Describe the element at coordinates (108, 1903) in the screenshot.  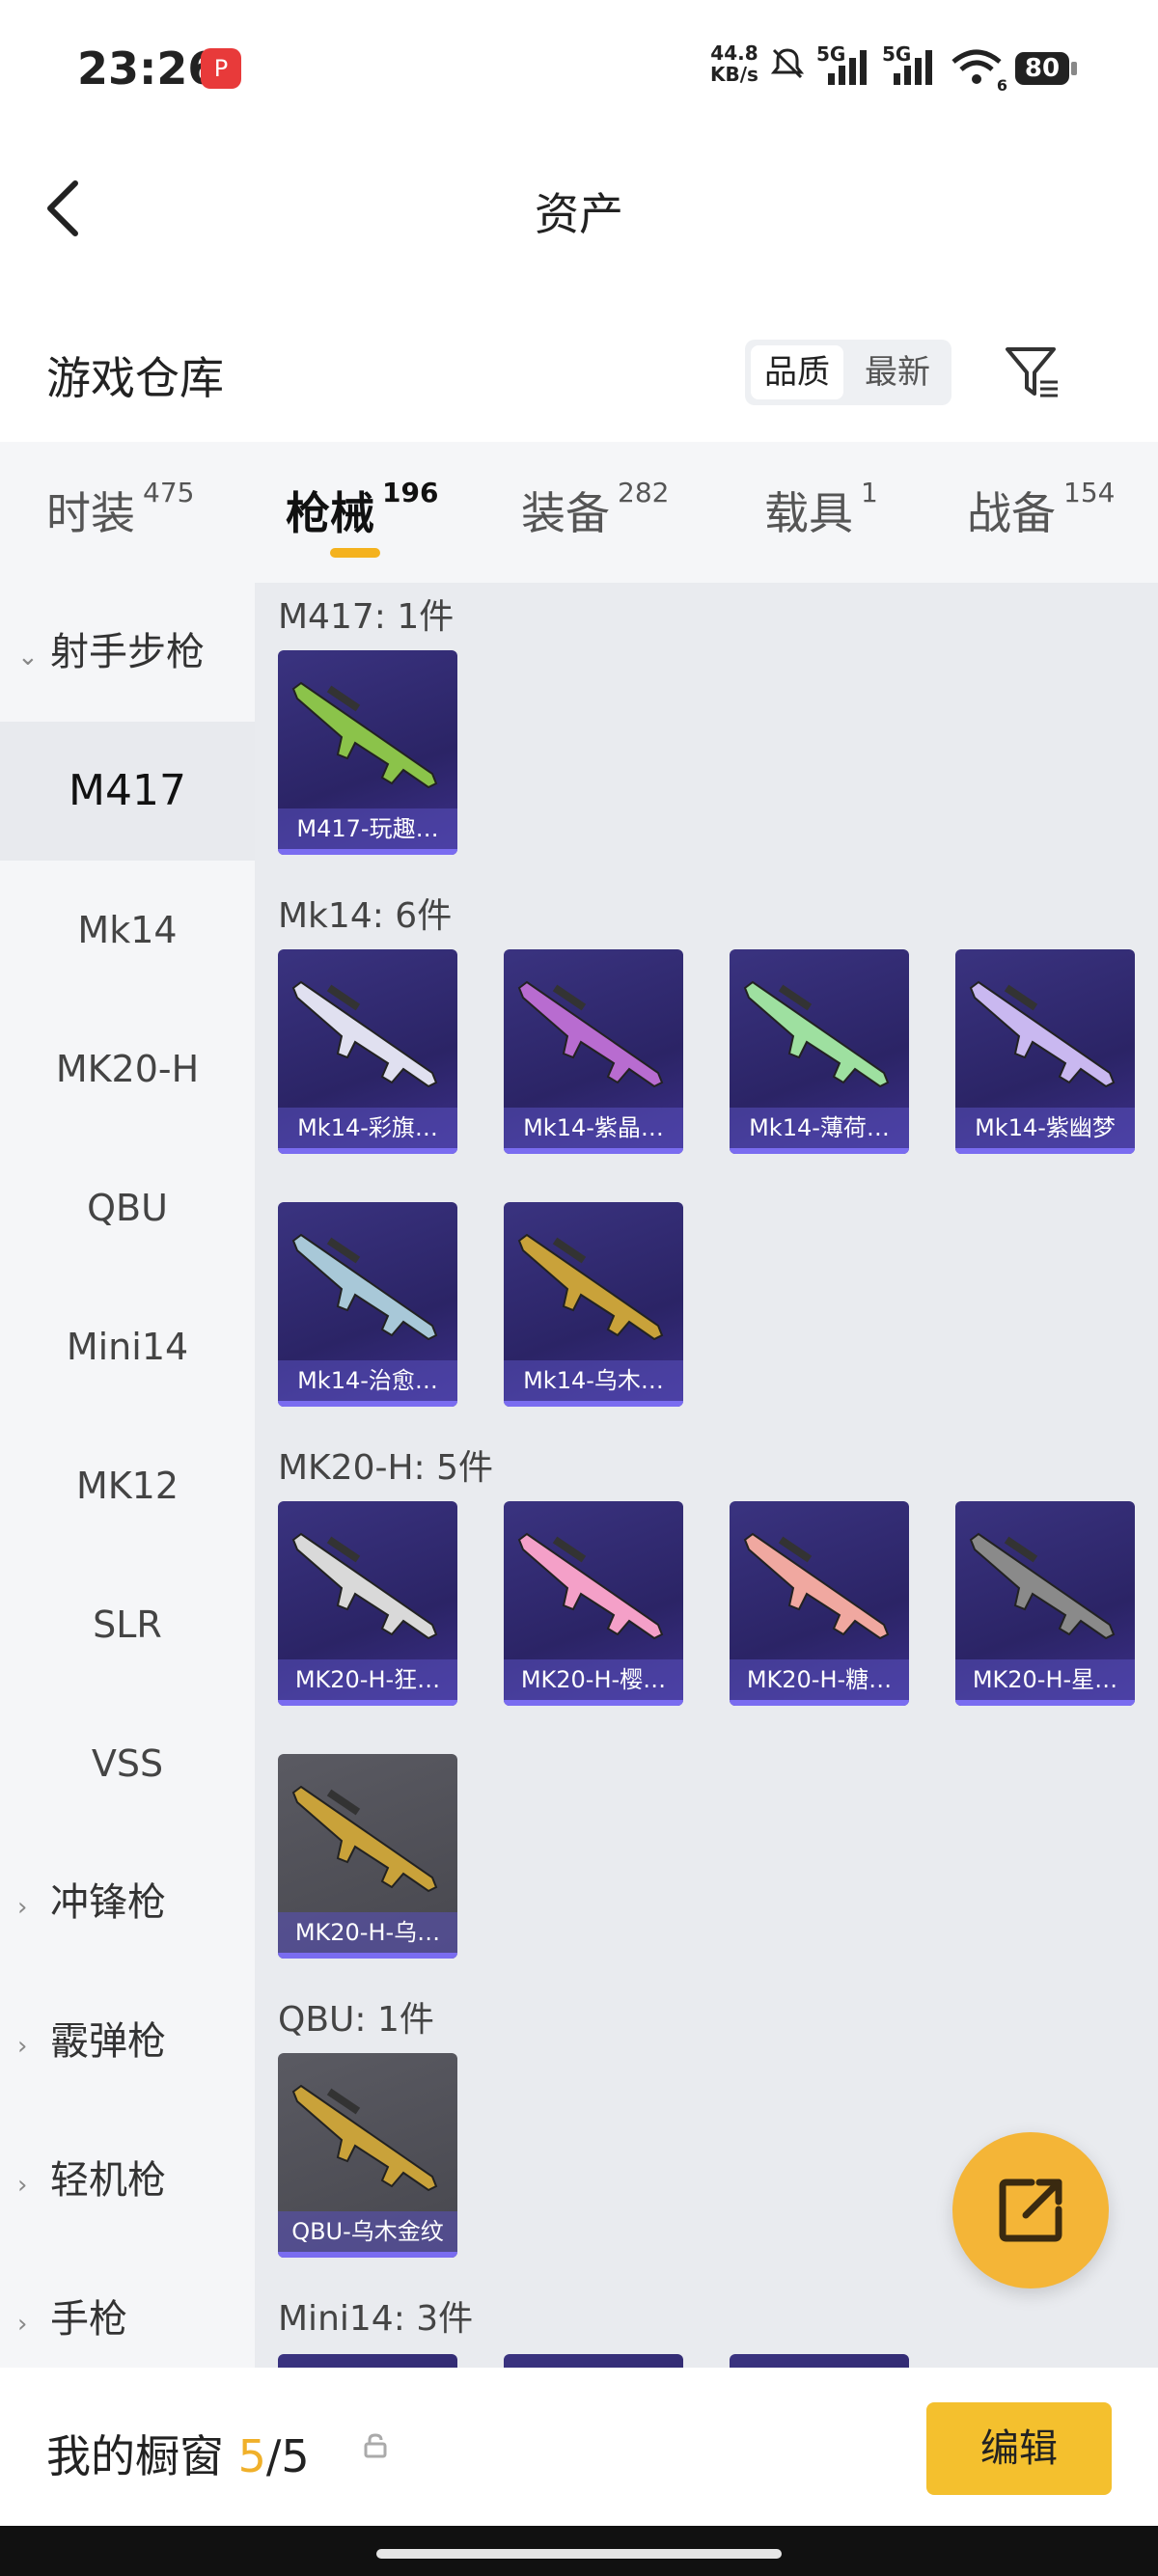
I see `sidebar-category-label: 冲锋枪` at that location.